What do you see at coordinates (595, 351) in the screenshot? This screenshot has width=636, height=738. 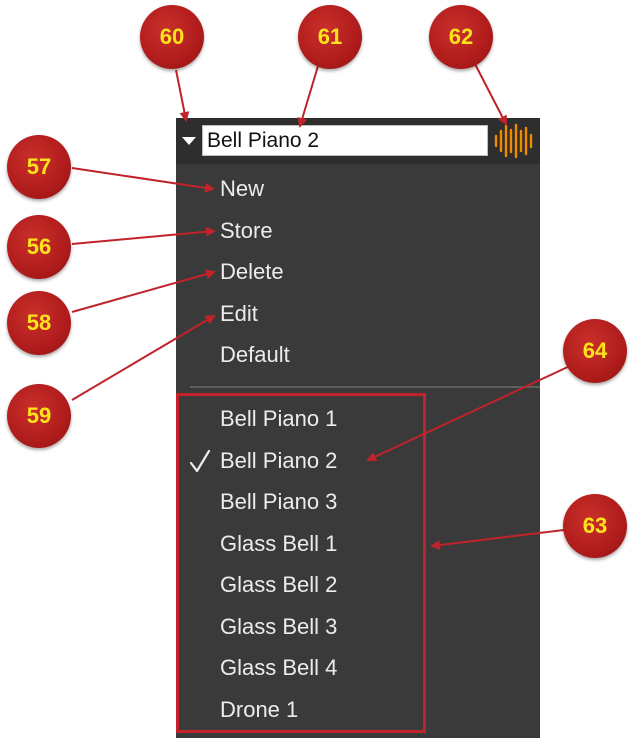 I see `callout-64: 64` at bounding box center [595, 351].